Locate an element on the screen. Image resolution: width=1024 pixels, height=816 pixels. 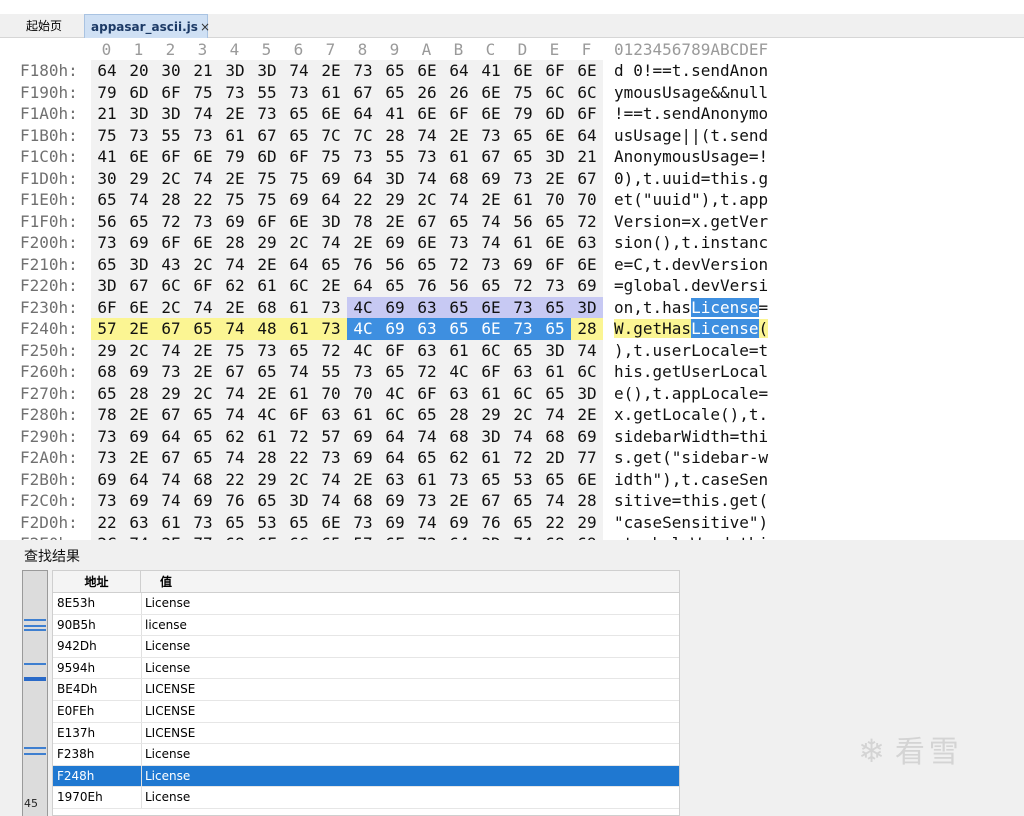
hex-bytes: 57 2E 67 65 74 48 61 73 4C 69 63 65 6E 73 65 28 is located at coordinates (347, 329).